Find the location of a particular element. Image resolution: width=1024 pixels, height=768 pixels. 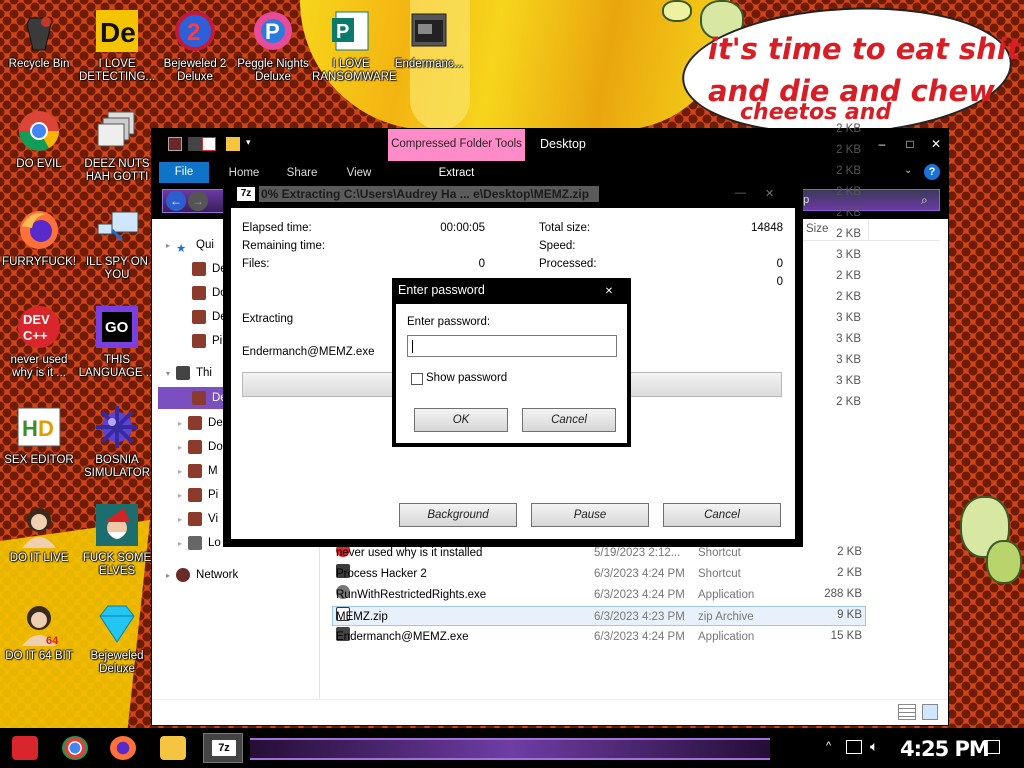

maximize-icon: □ is located at coordinates (910, 144).